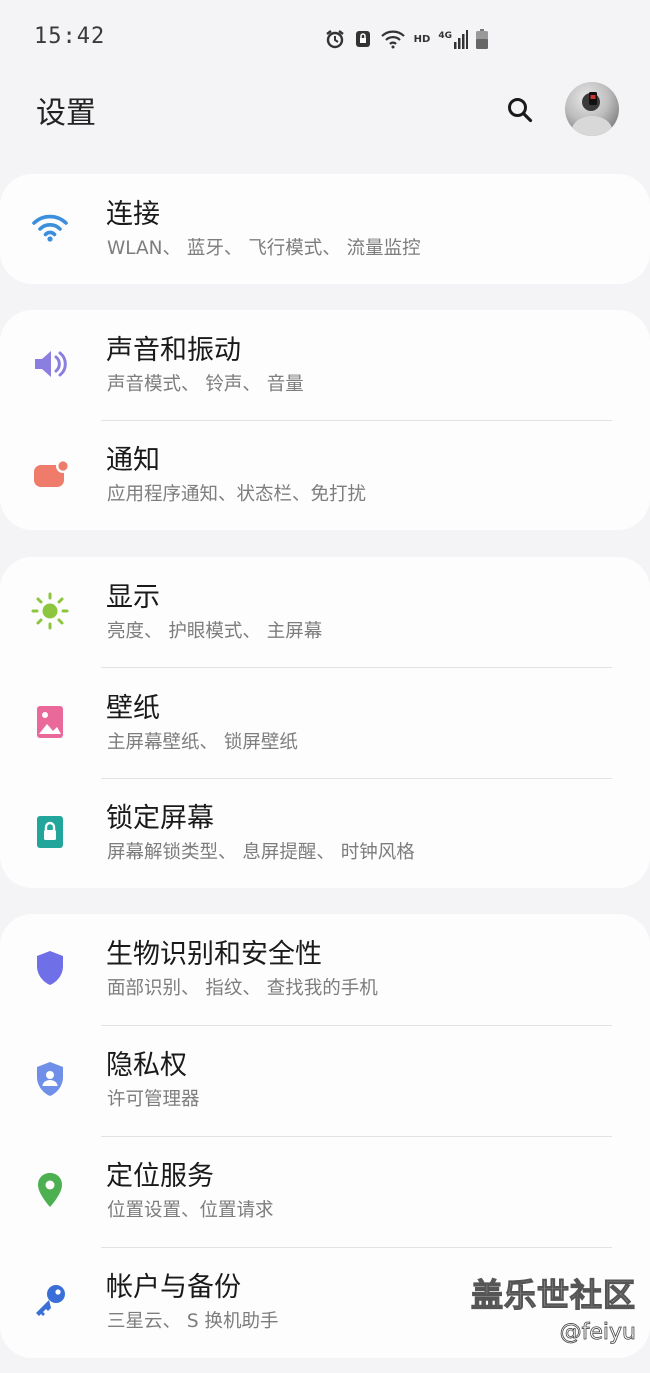  I want to click on battery-icon, so click(482, 39).